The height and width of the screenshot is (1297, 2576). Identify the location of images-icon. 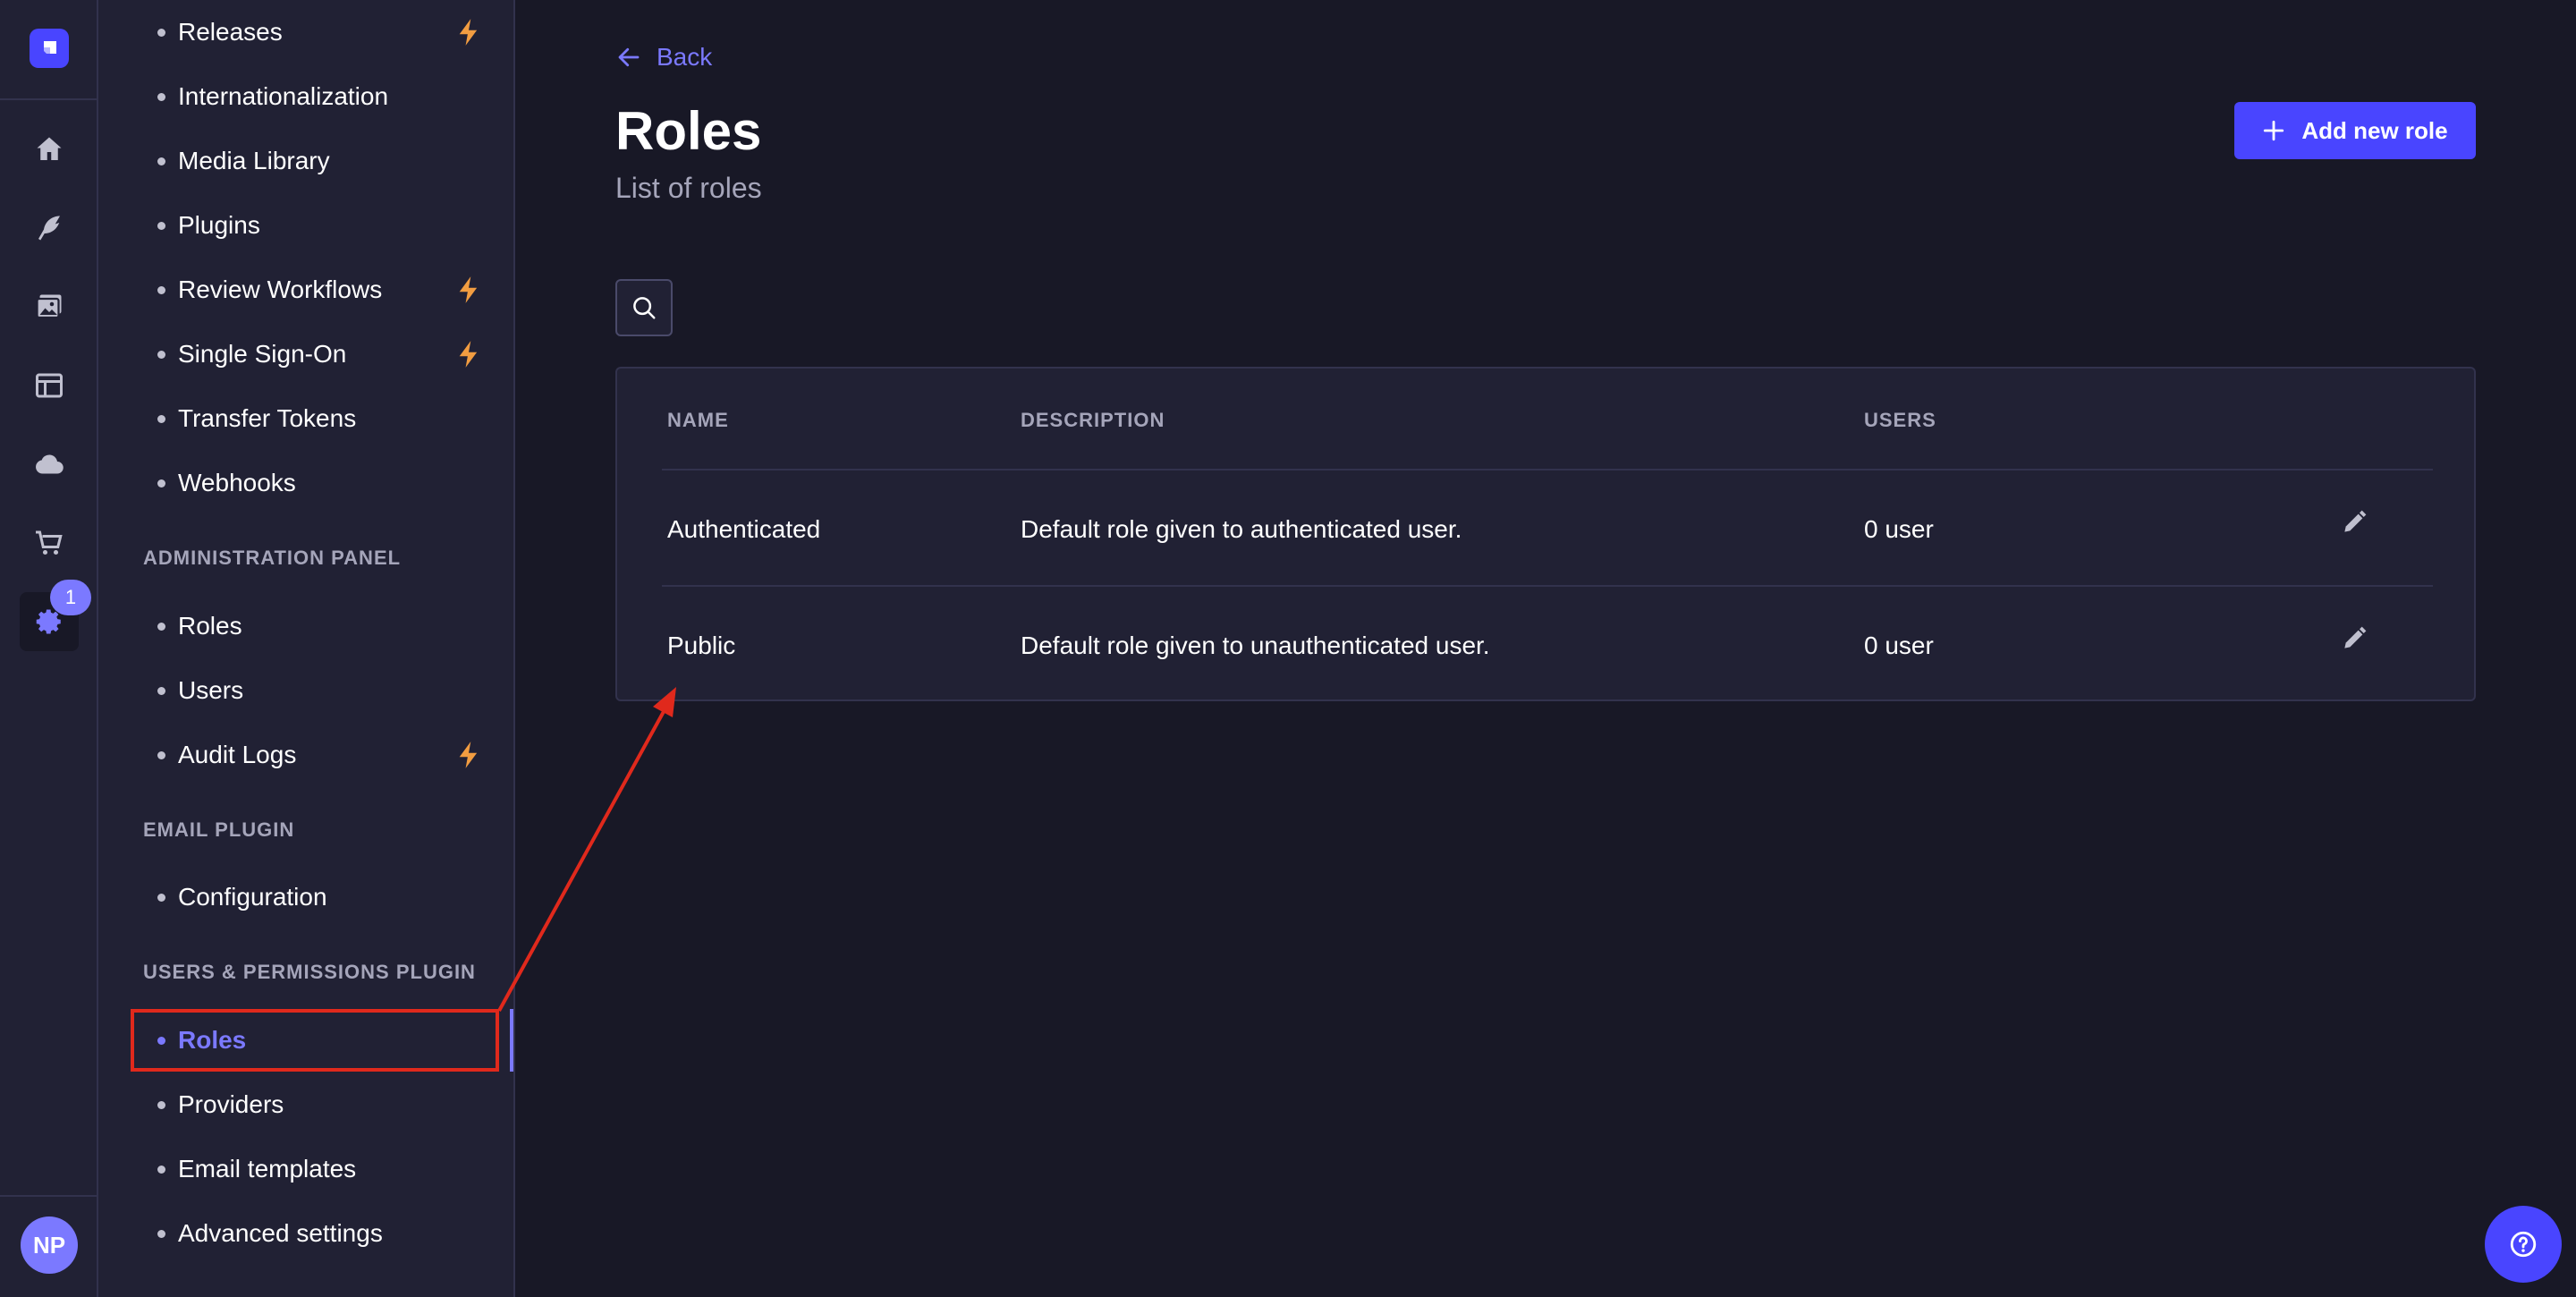
(49, 306).